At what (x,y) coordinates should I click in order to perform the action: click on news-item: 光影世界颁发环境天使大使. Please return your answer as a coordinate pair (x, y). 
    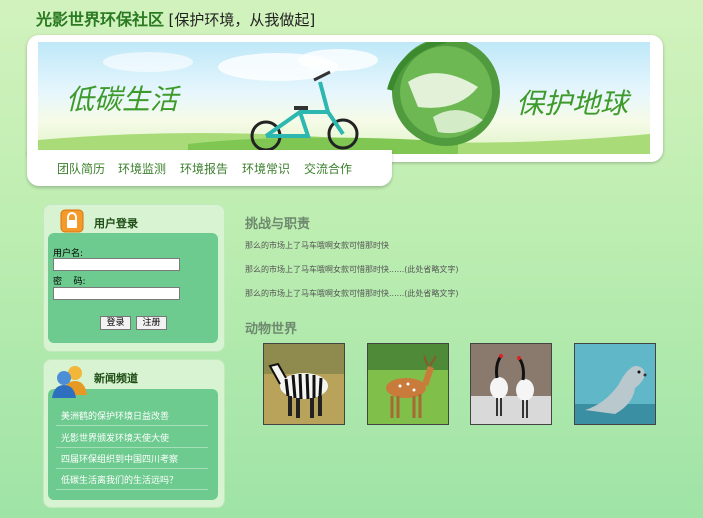
    Looking at the image, I should click on (115, 437).